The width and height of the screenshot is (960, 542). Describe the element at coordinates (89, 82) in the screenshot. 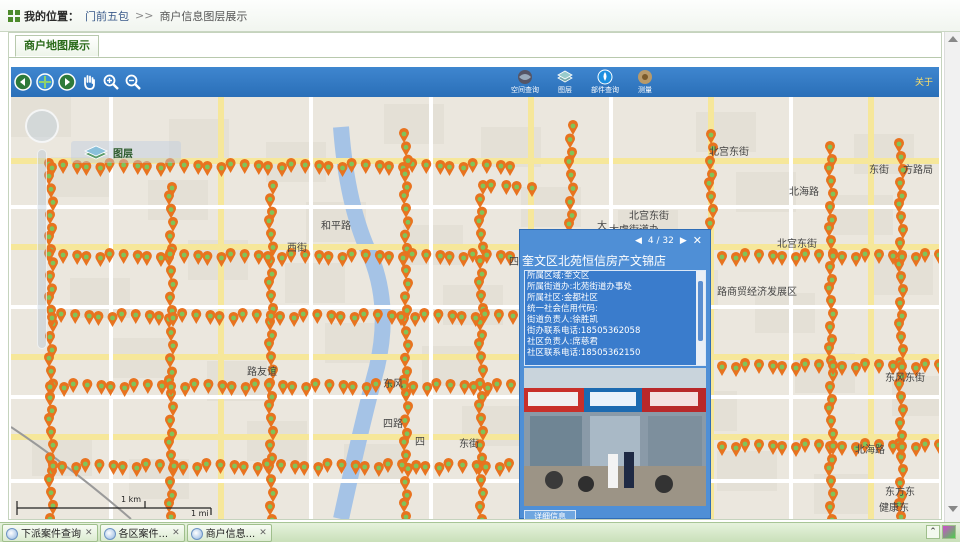

I see `pan-hand-icon` at that location.